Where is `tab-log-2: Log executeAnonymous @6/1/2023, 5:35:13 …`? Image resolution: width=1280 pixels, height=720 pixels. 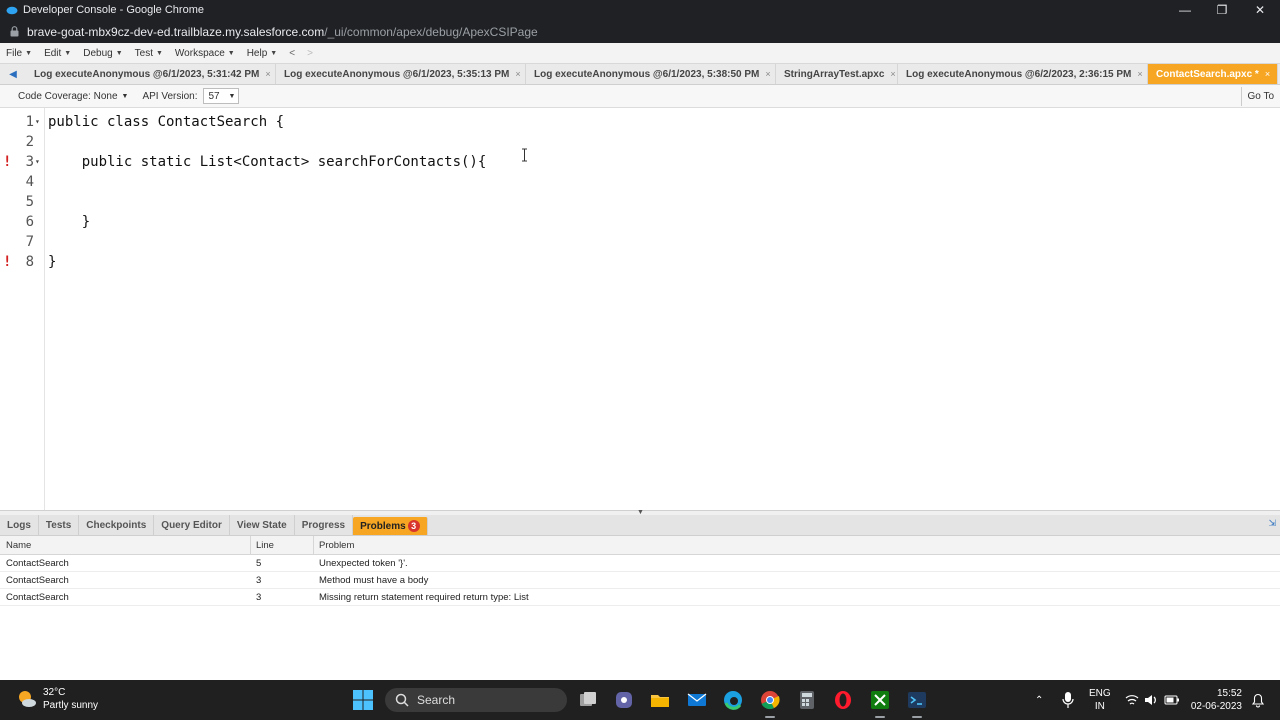
tab-log-2: Log executeAnonymous @6/1/2023, 5:35:13 … is located at coordinates (401, 74).